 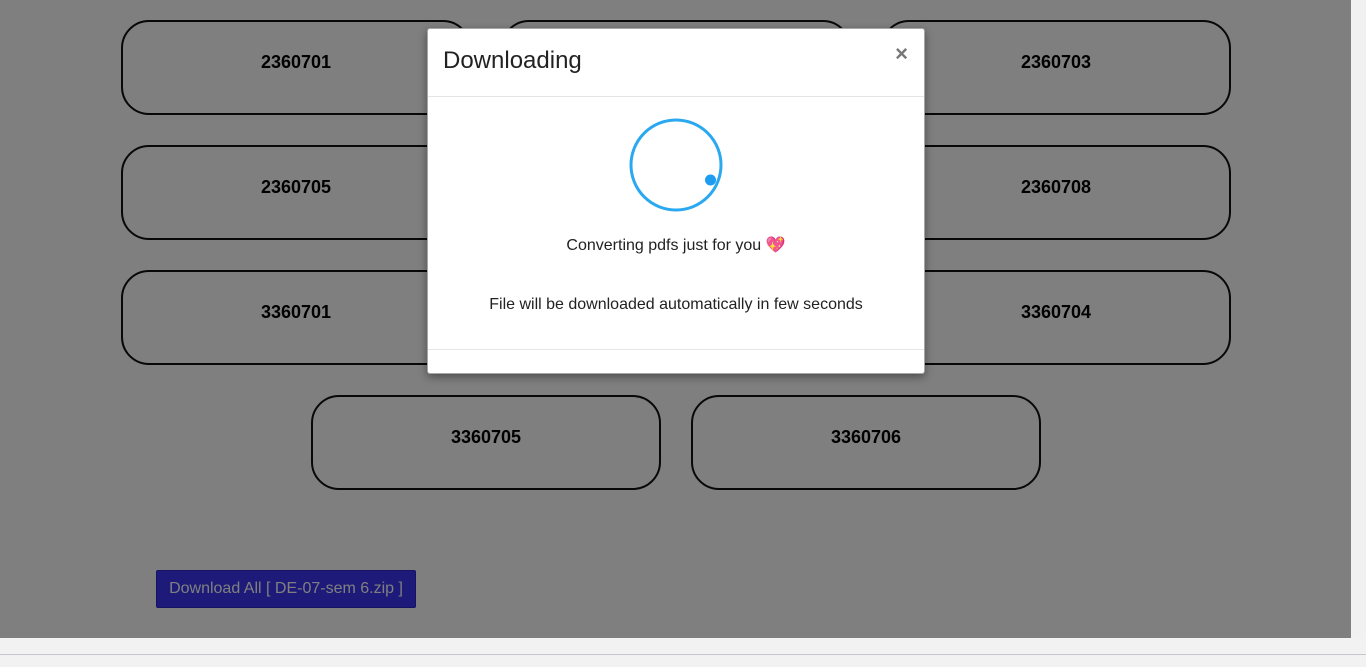 I want to click on spinner-dot, so click(x=710, y=180).